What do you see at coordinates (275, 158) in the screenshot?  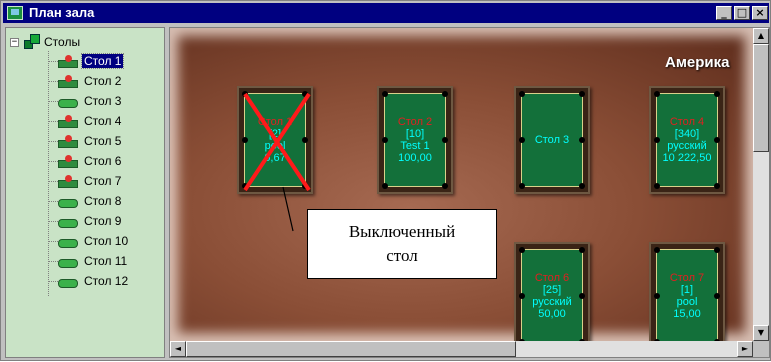 I see `table-amount: 6,67` at bounding box center [275, 158].